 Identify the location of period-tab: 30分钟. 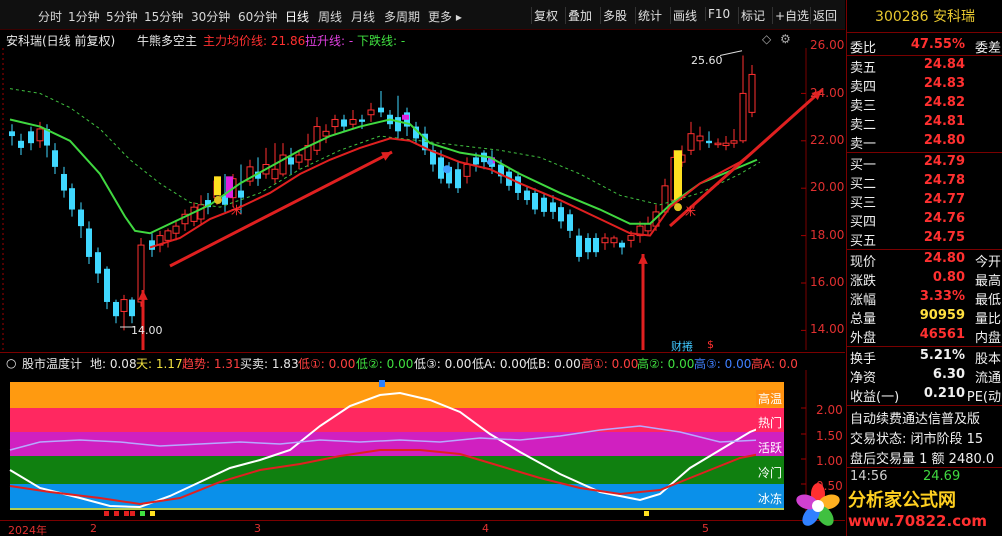
(210, 16).